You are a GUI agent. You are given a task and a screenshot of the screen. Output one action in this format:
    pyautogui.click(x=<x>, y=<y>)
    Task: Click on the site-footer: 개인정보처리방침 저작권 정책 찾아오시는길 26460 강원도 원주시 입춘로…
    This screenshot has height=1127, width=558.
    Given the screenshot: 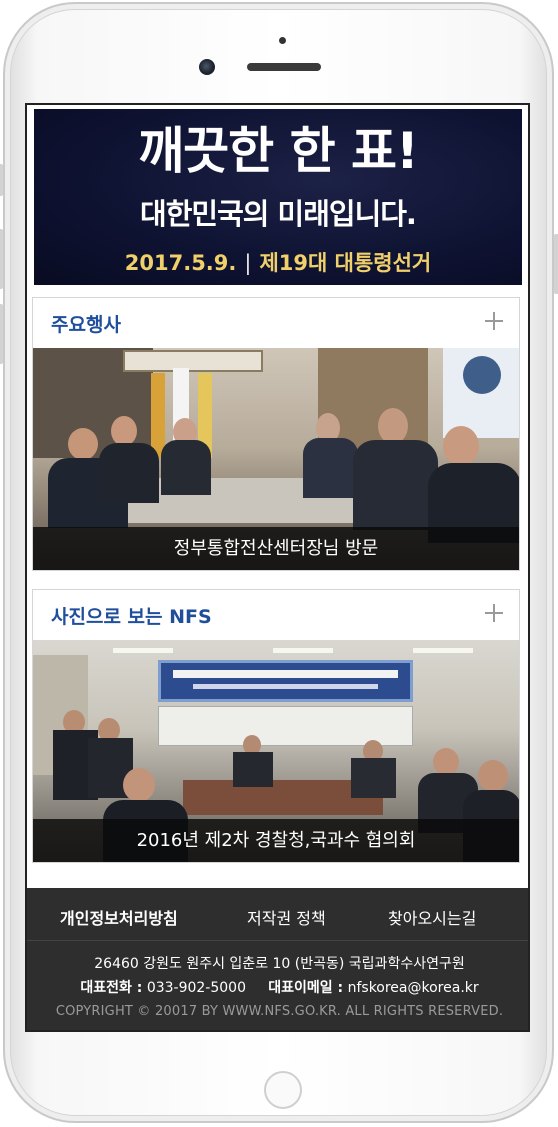 What is the action you would take?
    pyautogui.click(x=277, y=959)
    